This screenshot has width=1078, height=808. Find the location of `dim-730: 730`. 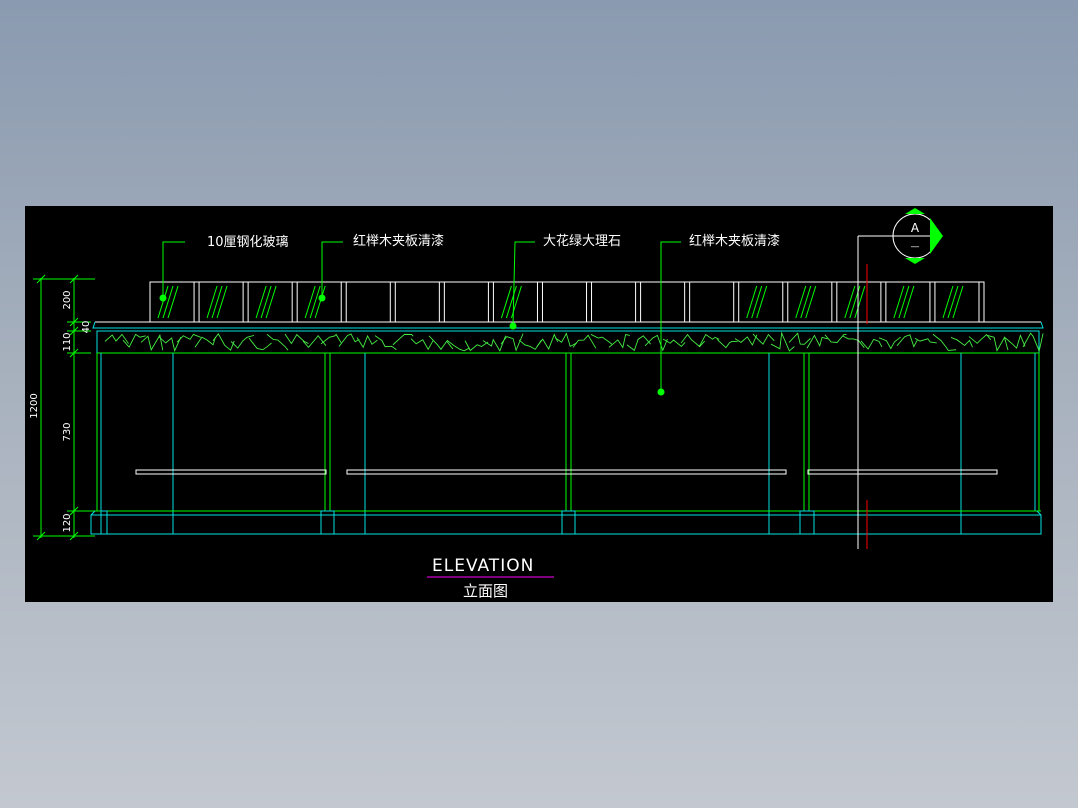

dim-730: 730 is located at coordinates (67, 431).